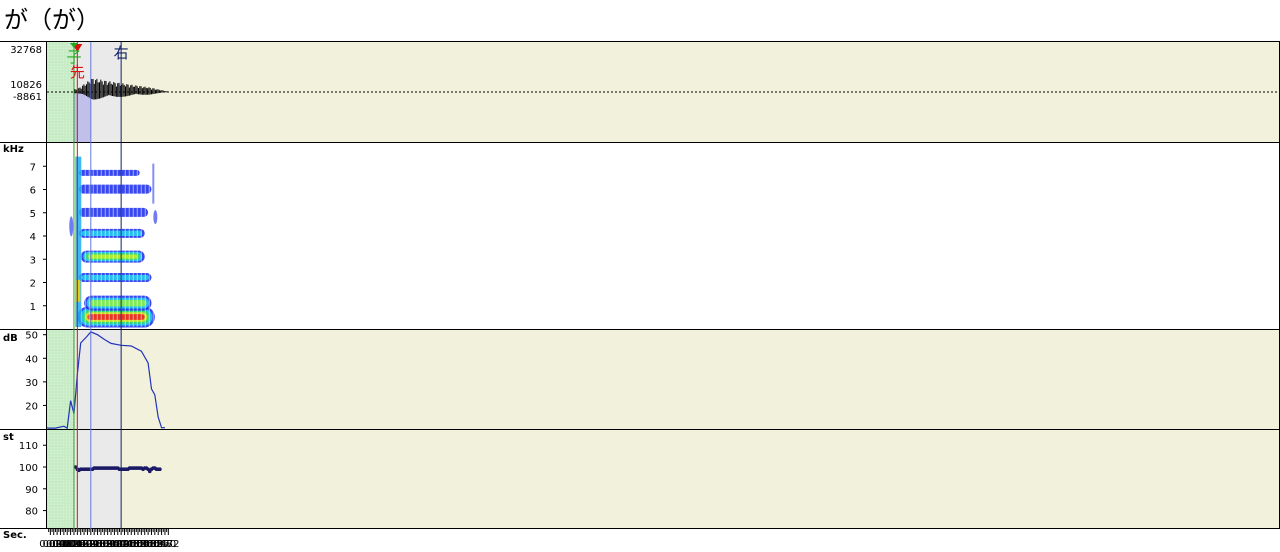 The height and width of the screenshot is (552, 1280). I want to click on waveform-max-label: 32768, so click(26, 50).